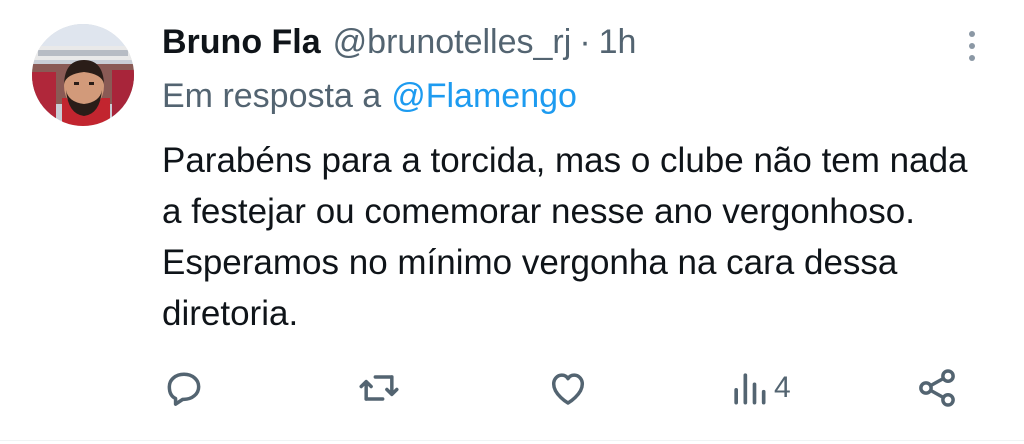 The height and width of the screenshot is (444, 1024). What do you see at coordinates (782, 387) in the screenshot?
I see `views-count: 4` at bounding box center [782, 387].